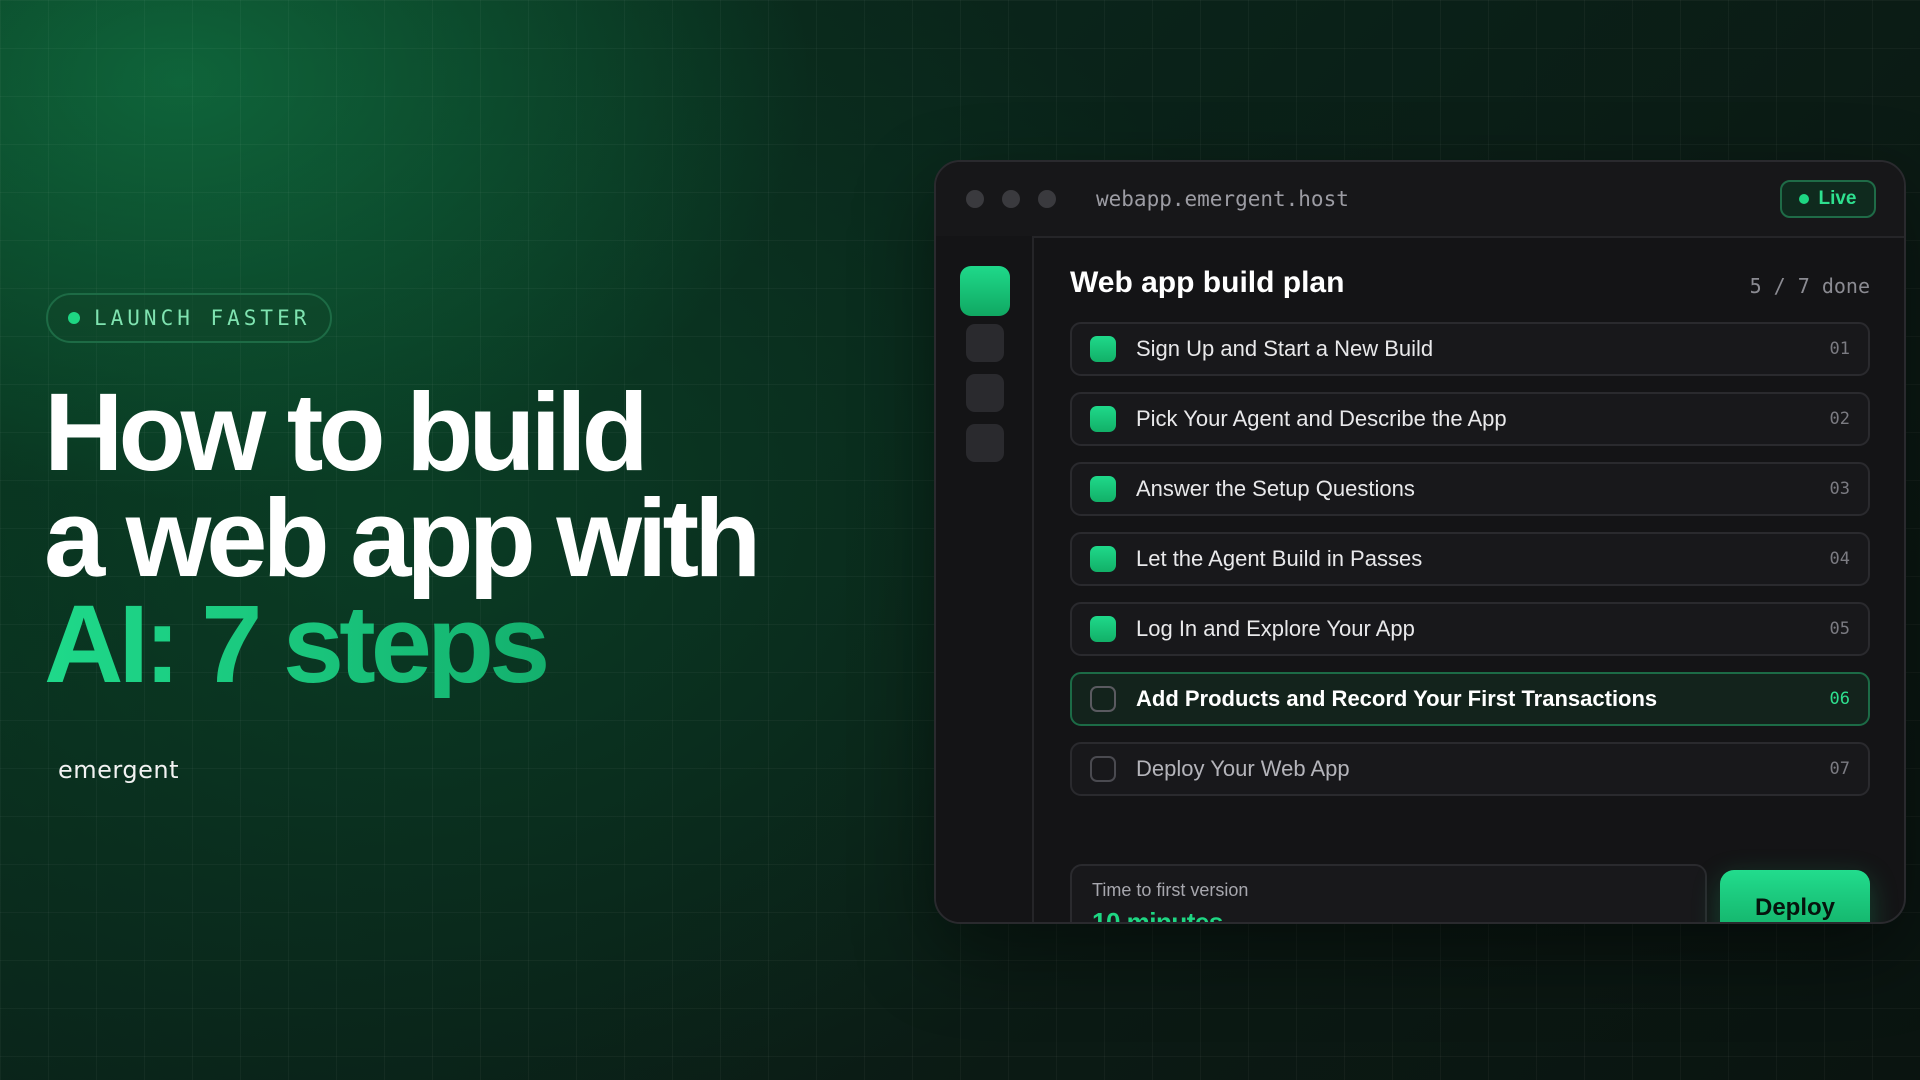  I want to click on status-dot-icon, so click(74, 318).